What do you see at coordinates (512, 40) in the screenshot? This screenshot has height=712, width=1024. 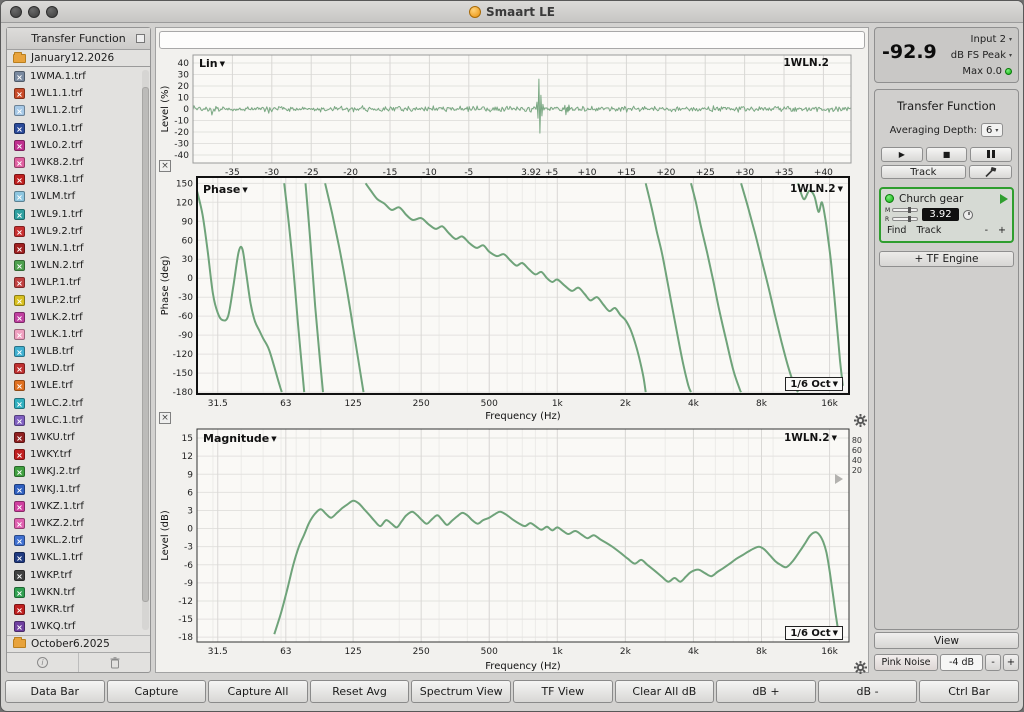 I see `data-bar-strip` at bounding box center [512, 40].